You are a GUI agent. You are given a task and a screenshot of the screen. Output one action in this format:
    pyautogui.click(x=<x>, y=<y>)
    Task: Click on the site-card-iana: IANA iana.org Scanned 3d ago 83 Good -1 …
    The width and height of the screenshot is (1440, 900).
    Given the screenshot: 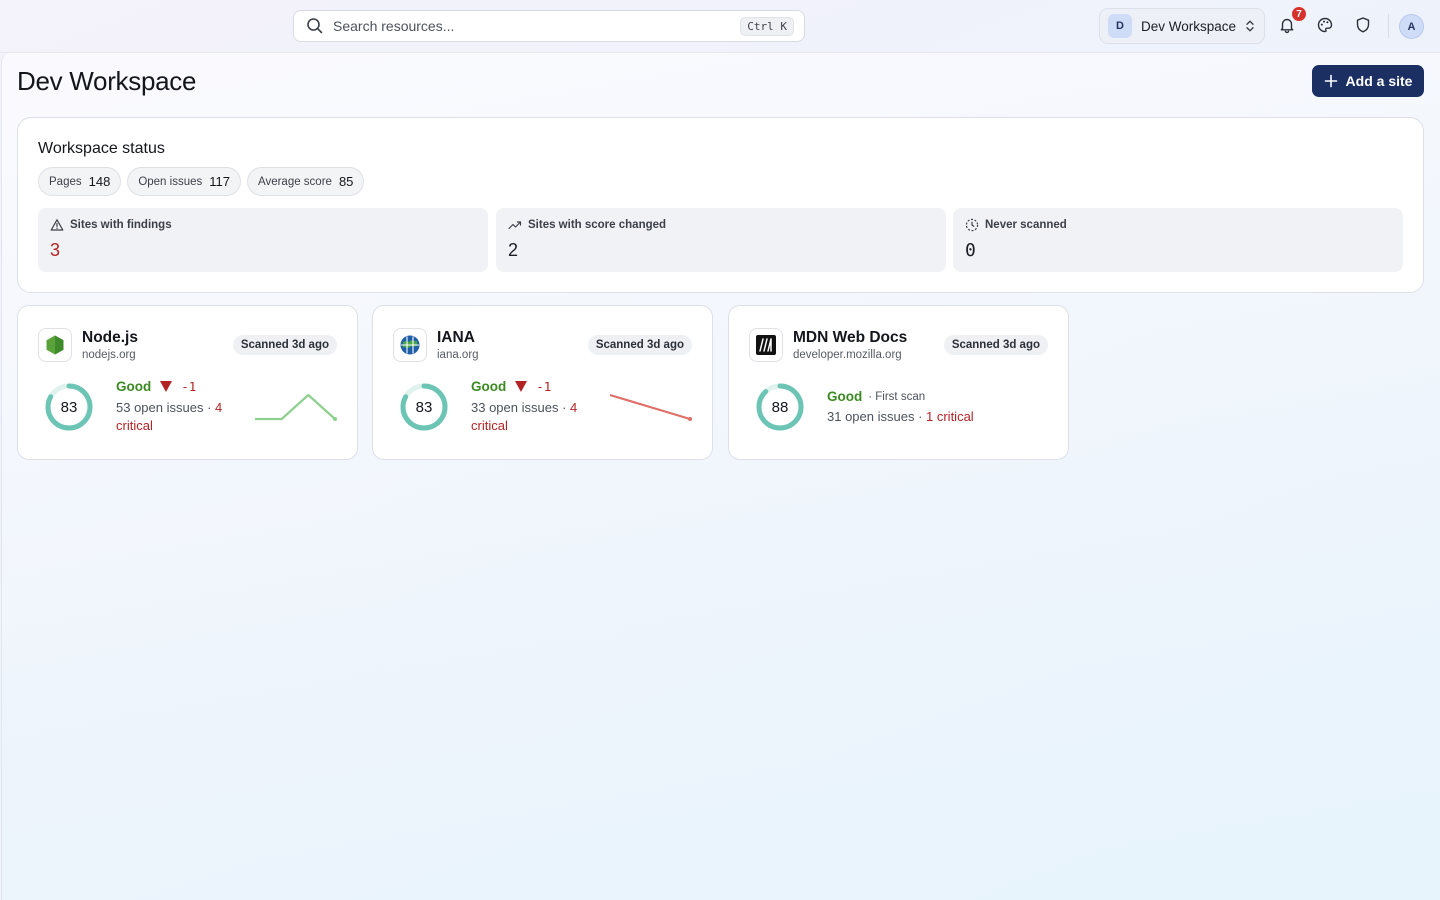 What is the action you would take?
    pyautogui.click(x=542, y=382)
    